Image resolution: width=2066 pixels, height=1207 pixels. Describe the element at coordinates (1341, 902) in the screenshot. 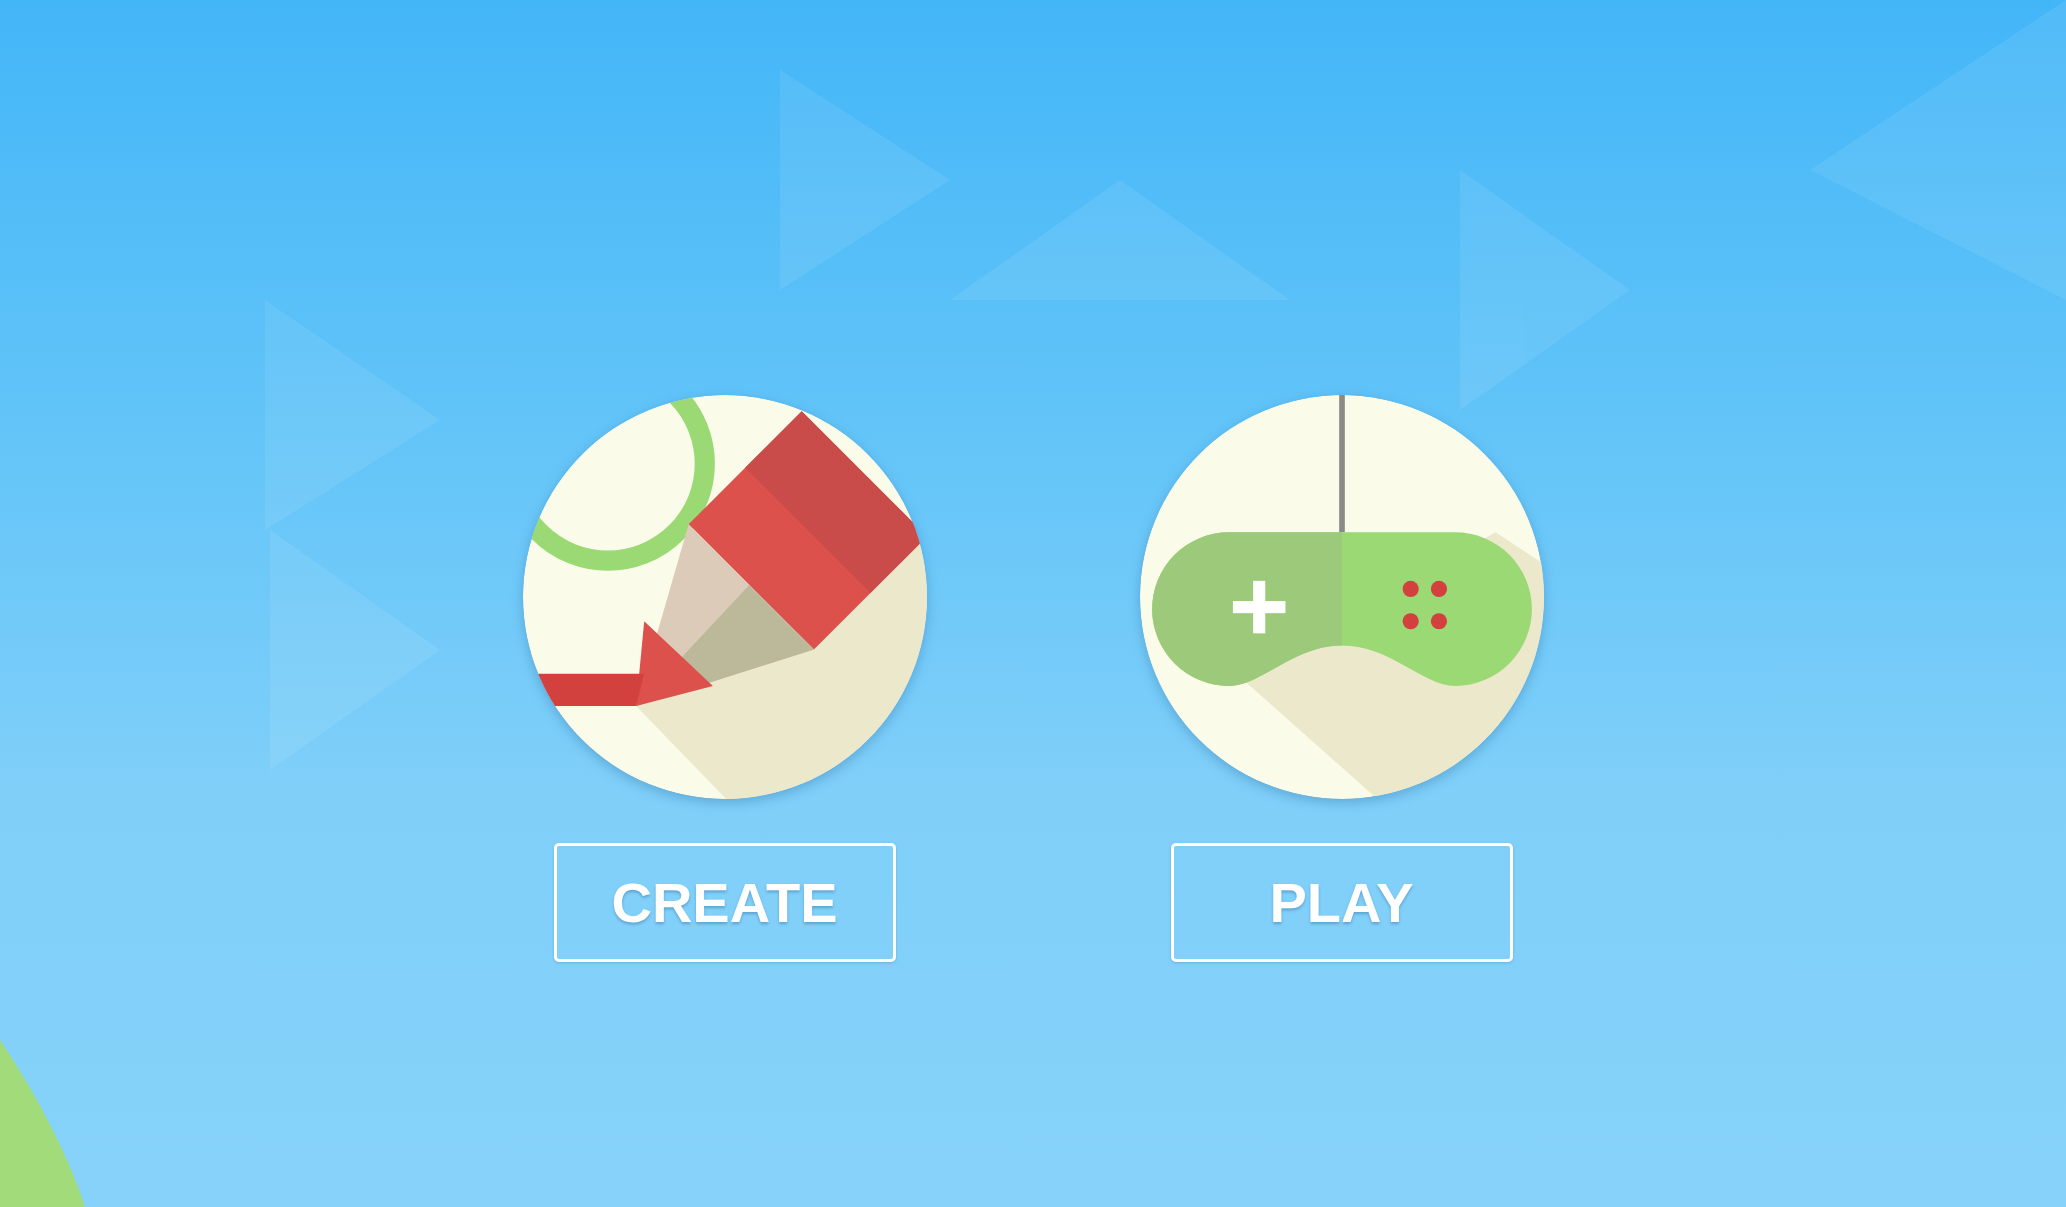

I see `menu-button: PLAY` at that location.